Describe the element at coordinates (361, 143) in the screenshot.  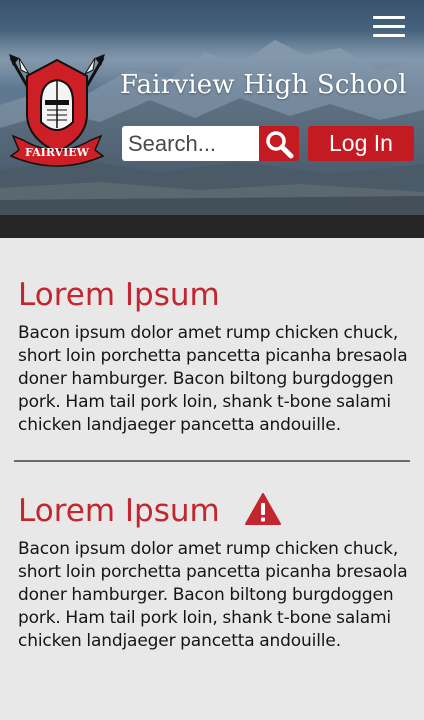
I see `login-button: Log In` at that location.